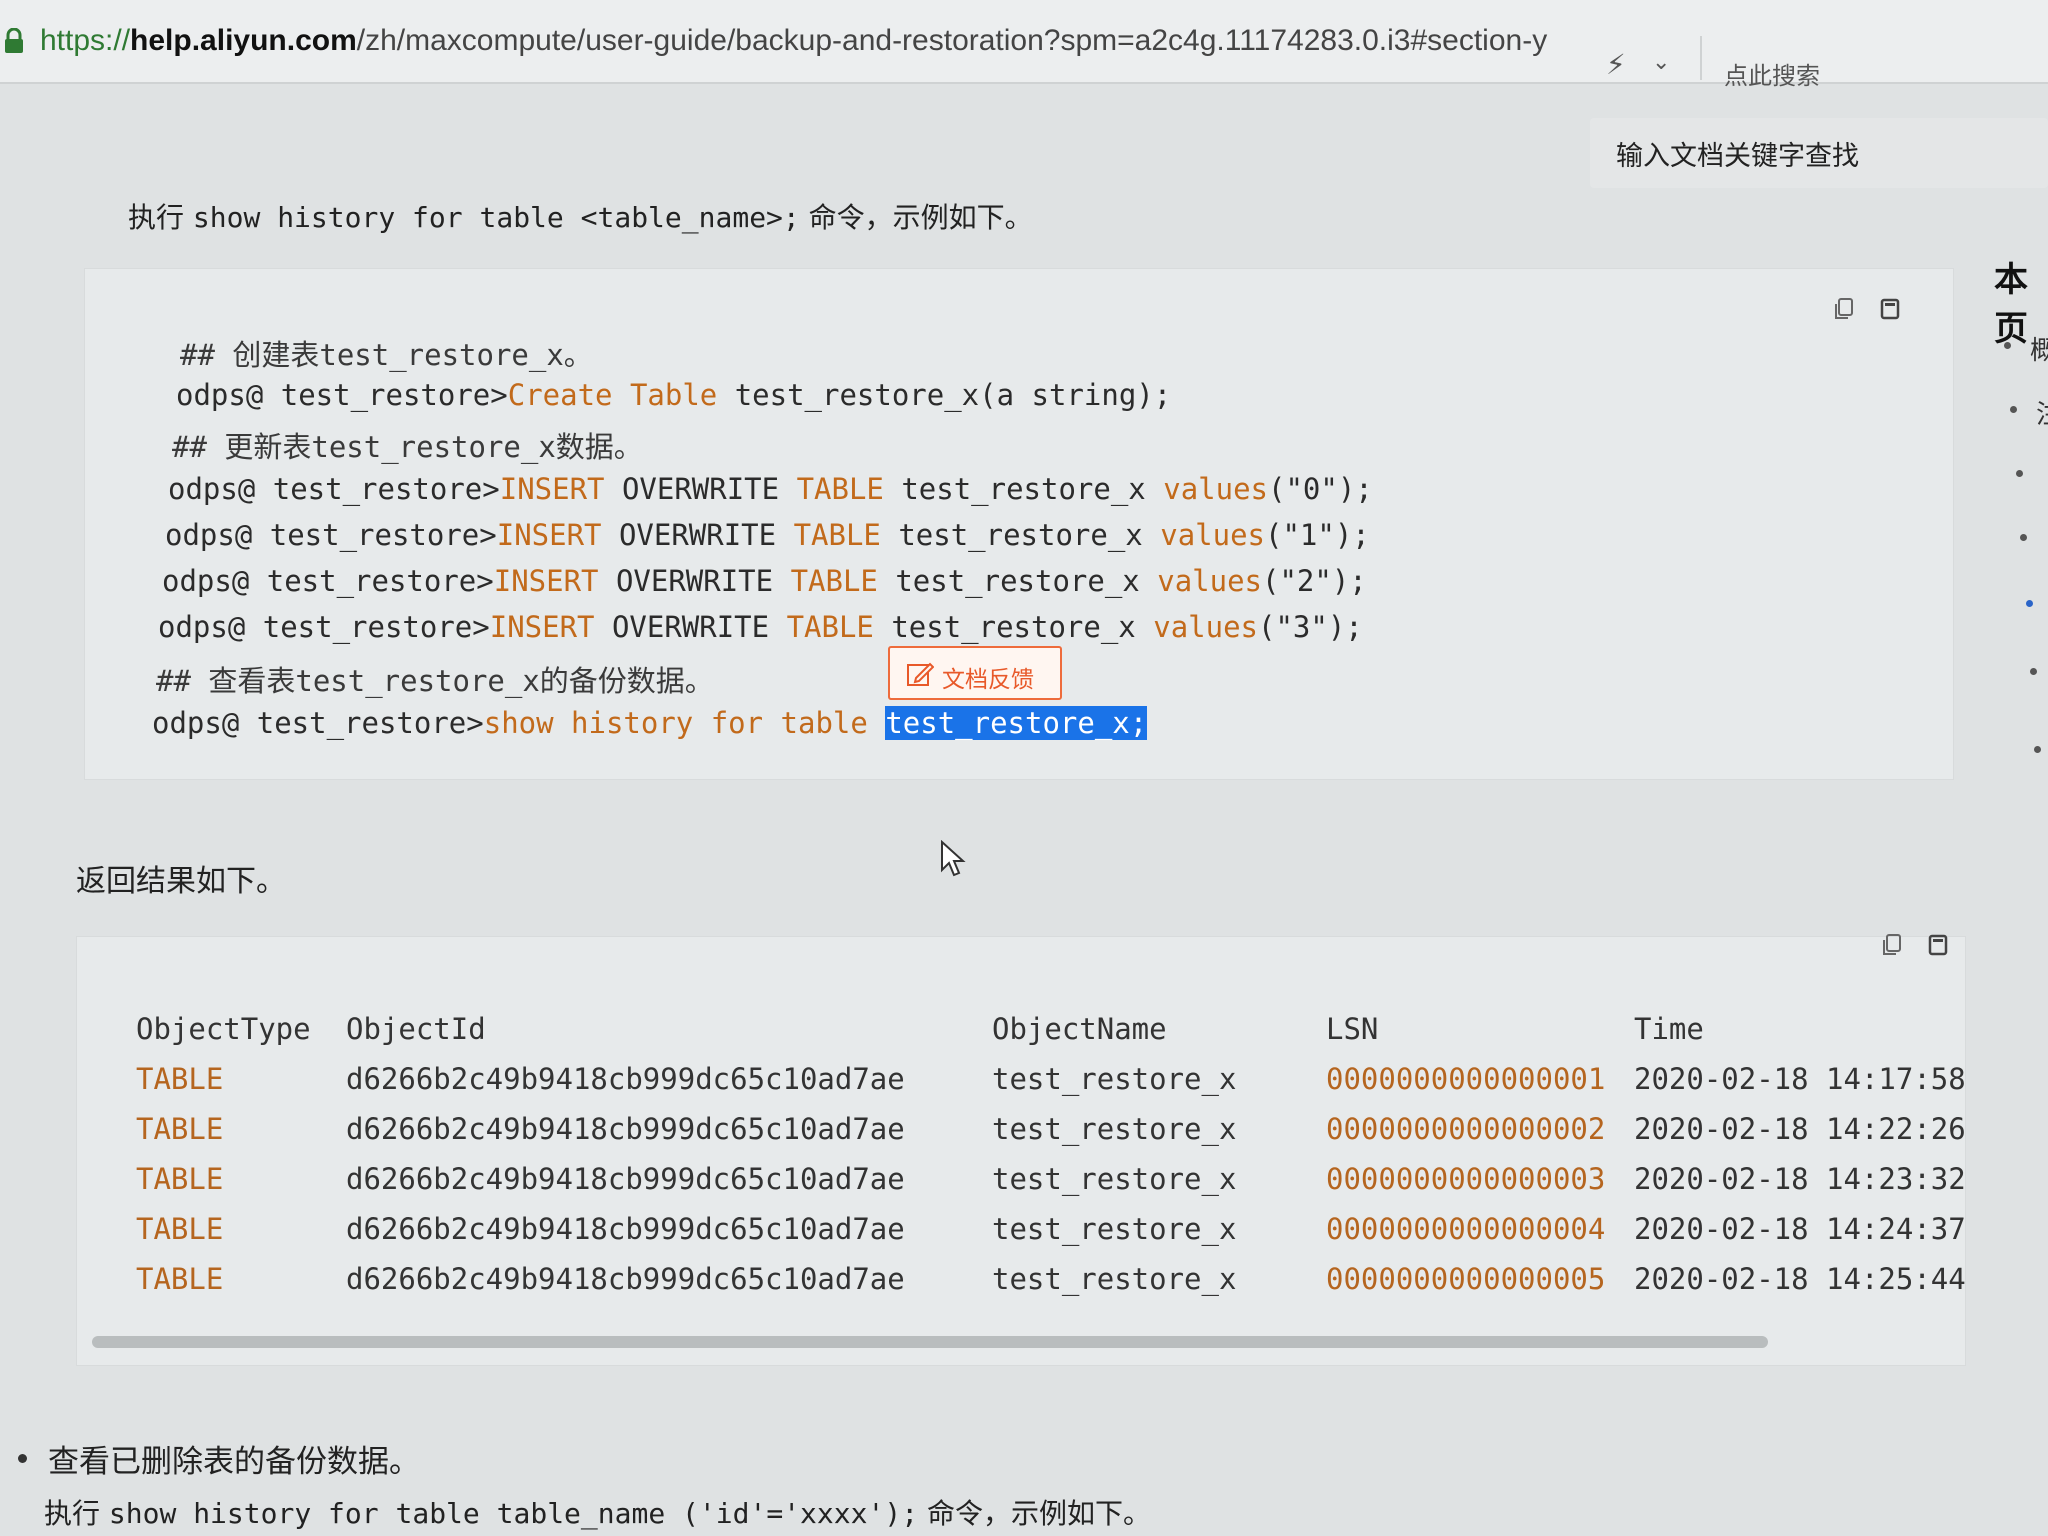  Describe the element at coordinates (1800, 1129) in the screenshot. I see `cell-time: 2020-02-18 14:22:26` at that location.